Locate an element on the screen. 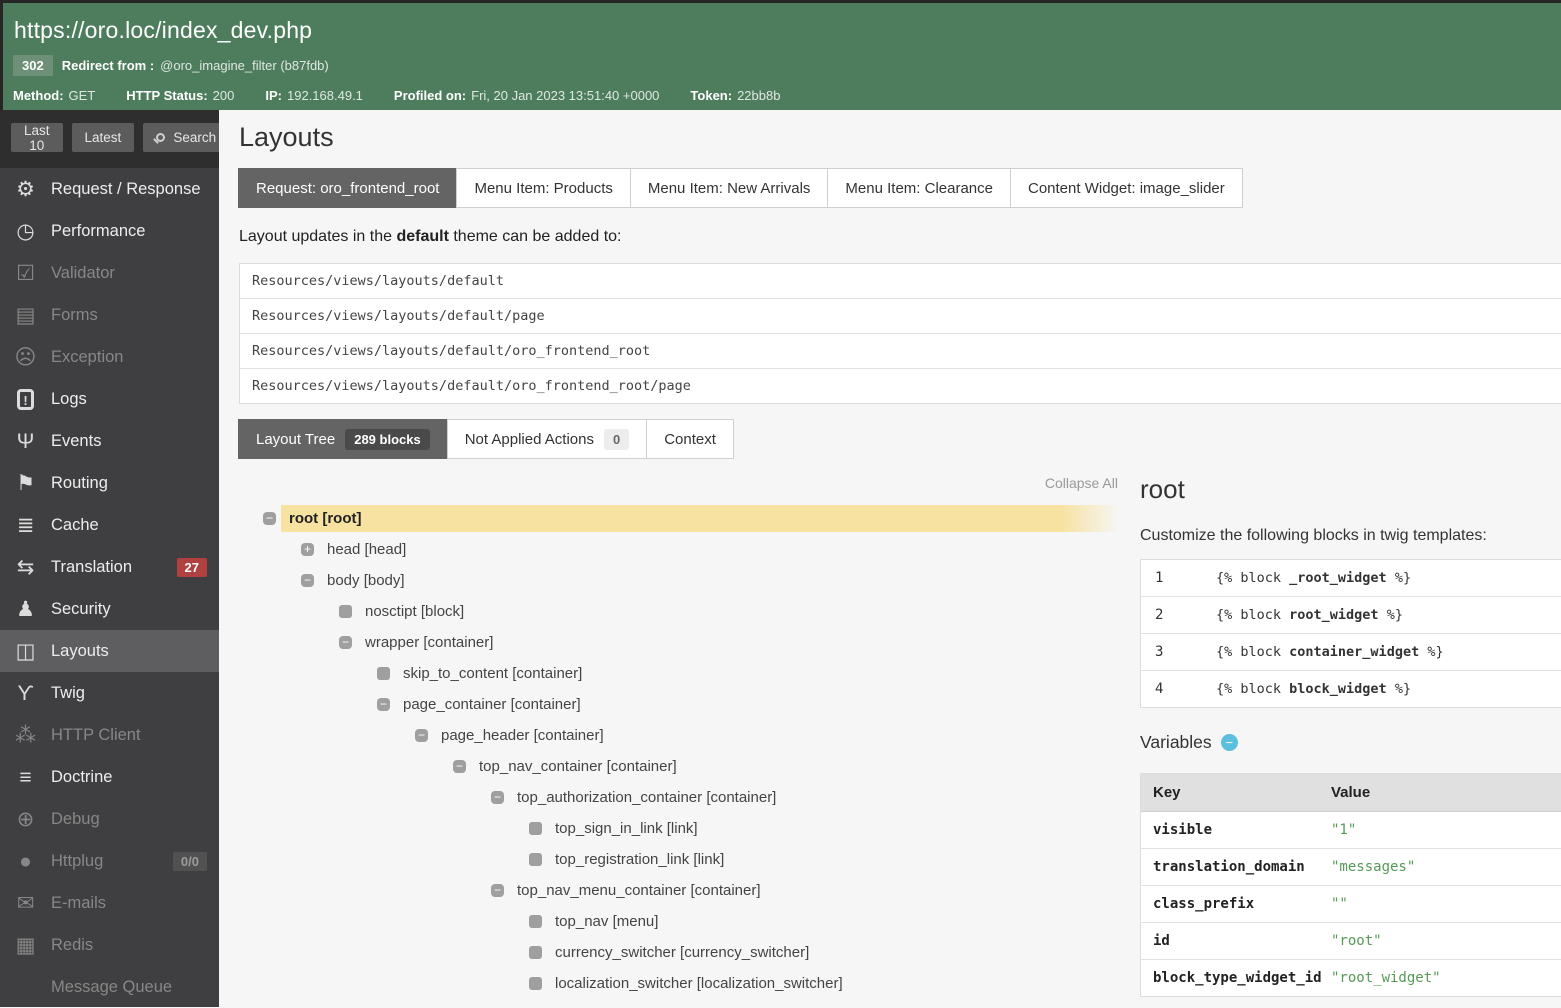 The width and height of the screenshot is (1561, 1008). sidebar-item: ≡ Doctrine is located at coordinates (109, 777).